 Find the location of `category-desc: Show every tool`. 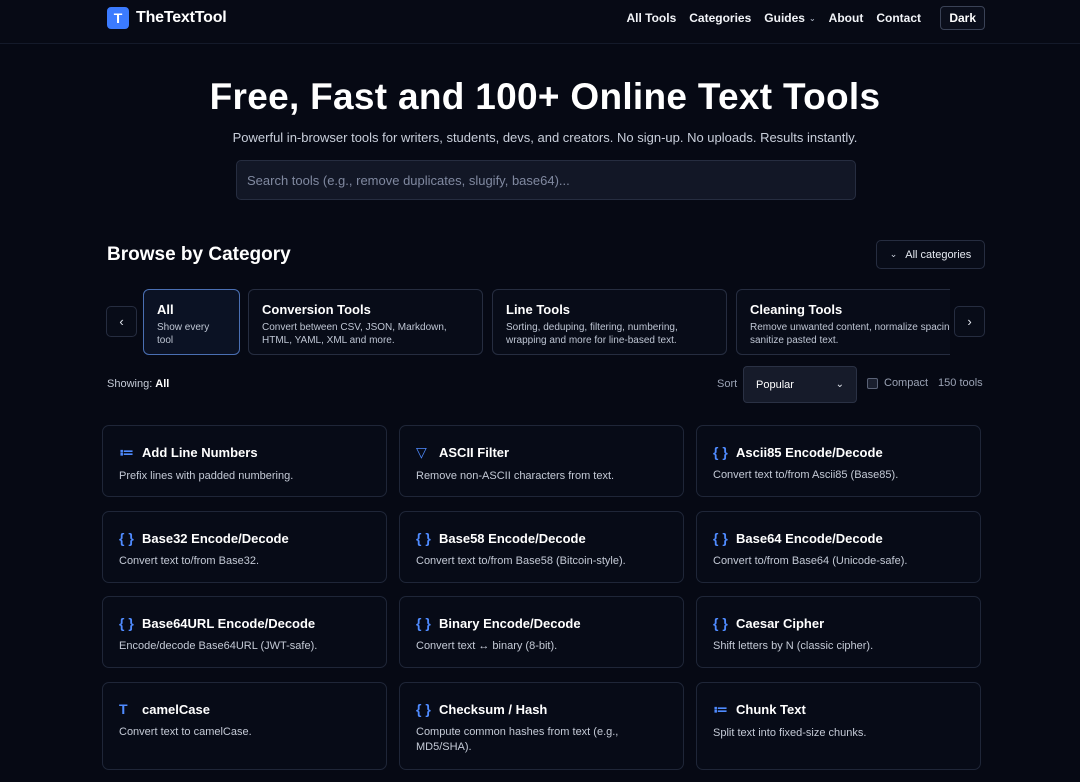

category-desc: Show every tool is located at coordinates (183, 334).